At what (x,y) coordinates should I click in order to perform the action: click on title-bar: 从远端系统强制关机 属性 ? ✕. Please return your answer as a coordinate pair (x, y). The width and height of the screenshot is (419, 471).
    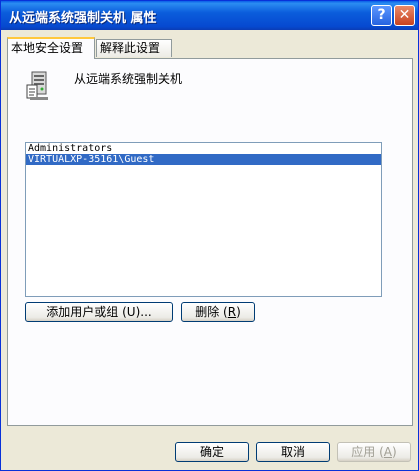
    Looking at the image, I should click on (209, 15).